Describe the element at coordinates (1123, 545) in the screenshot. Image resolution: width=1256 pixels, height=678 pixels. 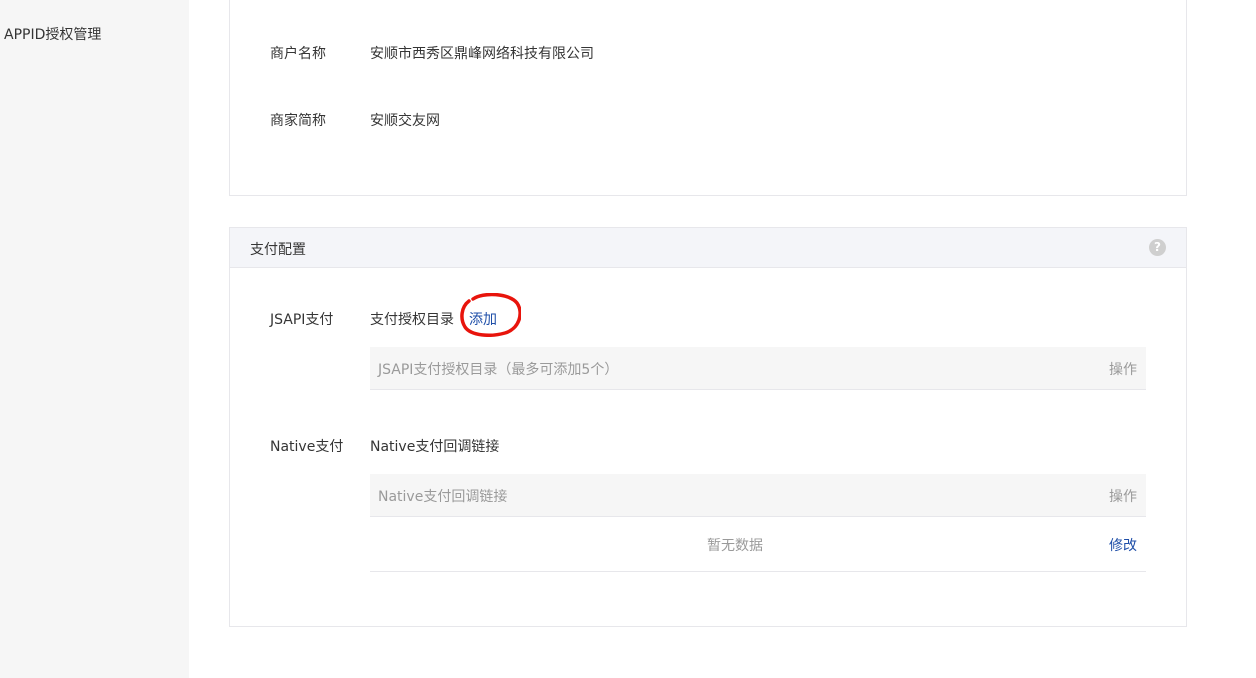
I see `edit-callback-link: 修改` at that location.